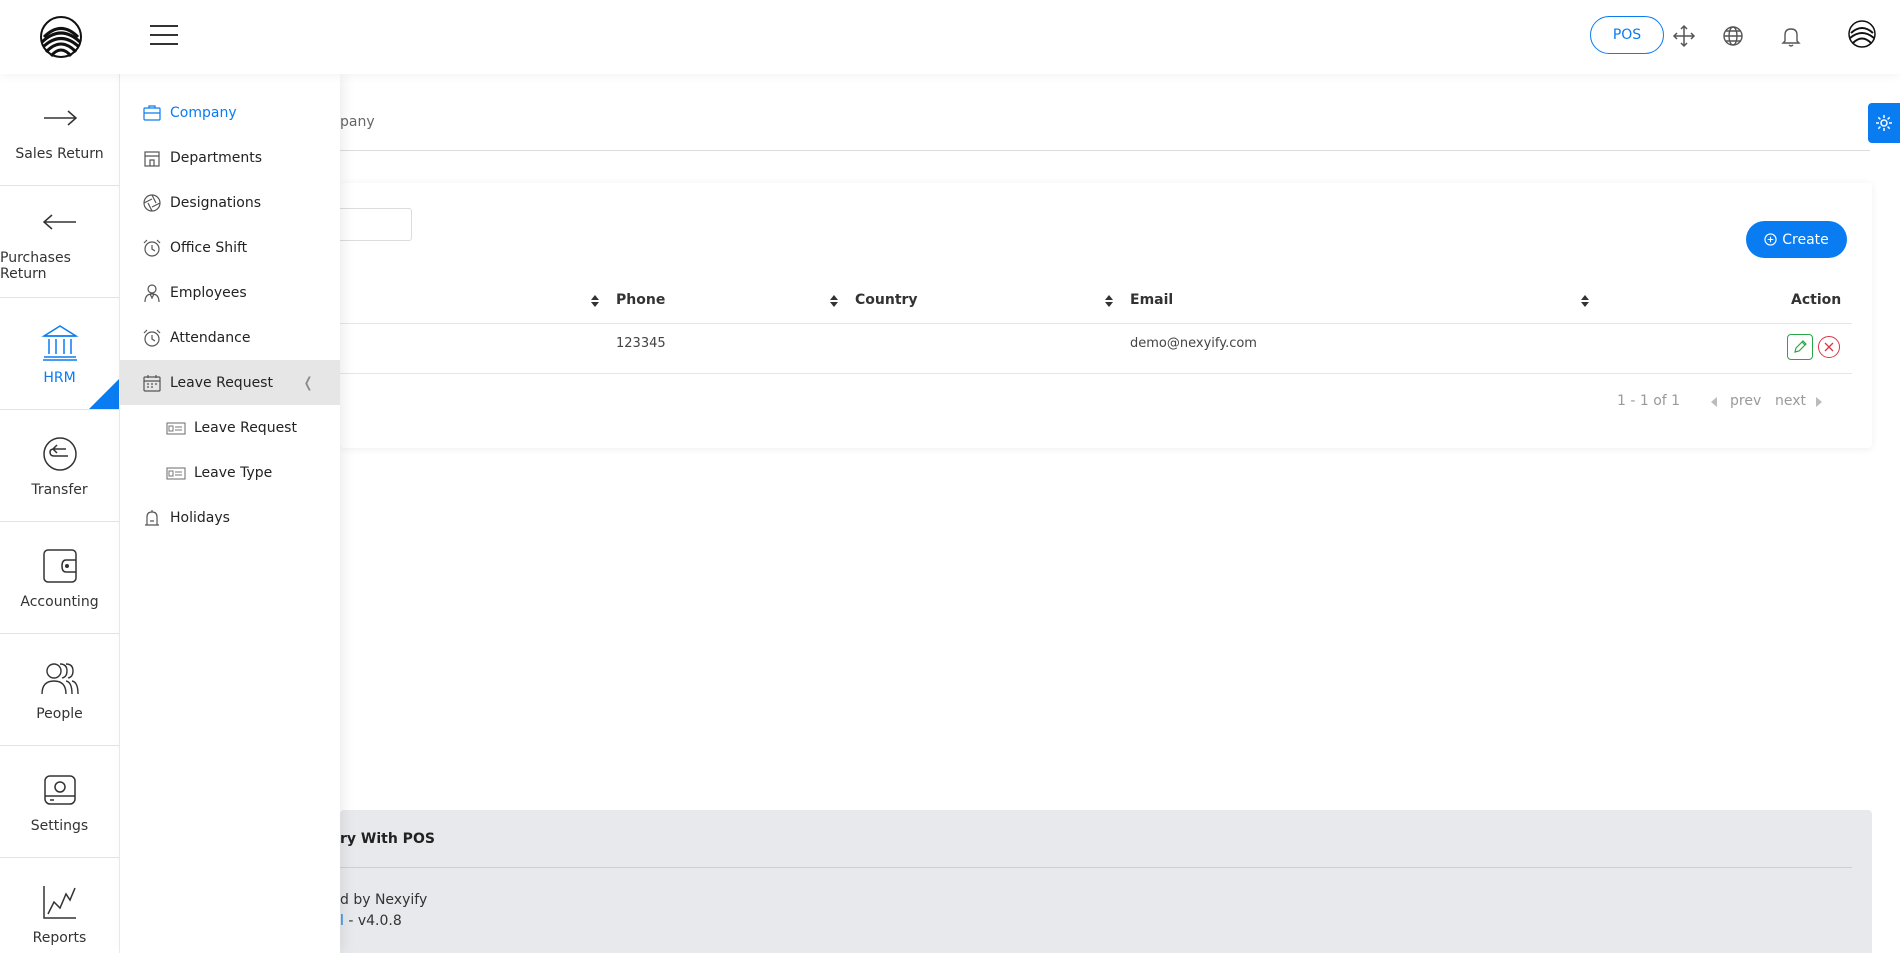  Describe the element at coordinates (950, 37) in the screenshot. I see `top-header: POS` at that location.